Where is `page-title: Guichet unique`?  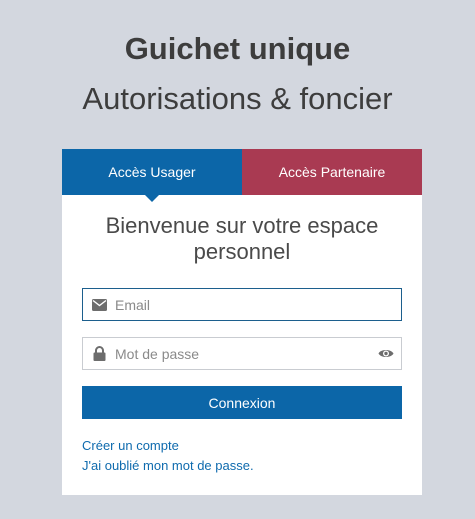 page-title: Guichet unique is located at coordinates (237, 48).